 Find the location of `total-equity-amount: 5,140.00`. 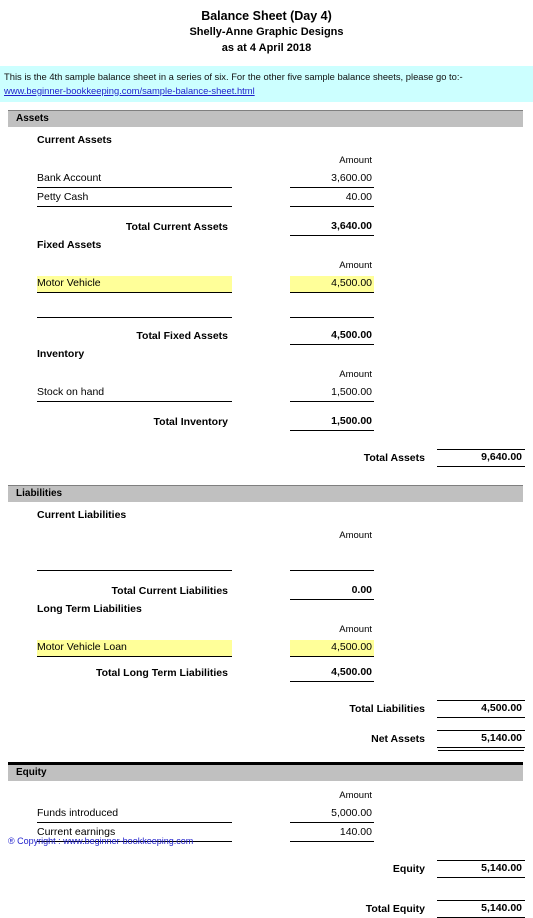

total-equity-amount: 5,140.00 is located at coordinates (481, 909).